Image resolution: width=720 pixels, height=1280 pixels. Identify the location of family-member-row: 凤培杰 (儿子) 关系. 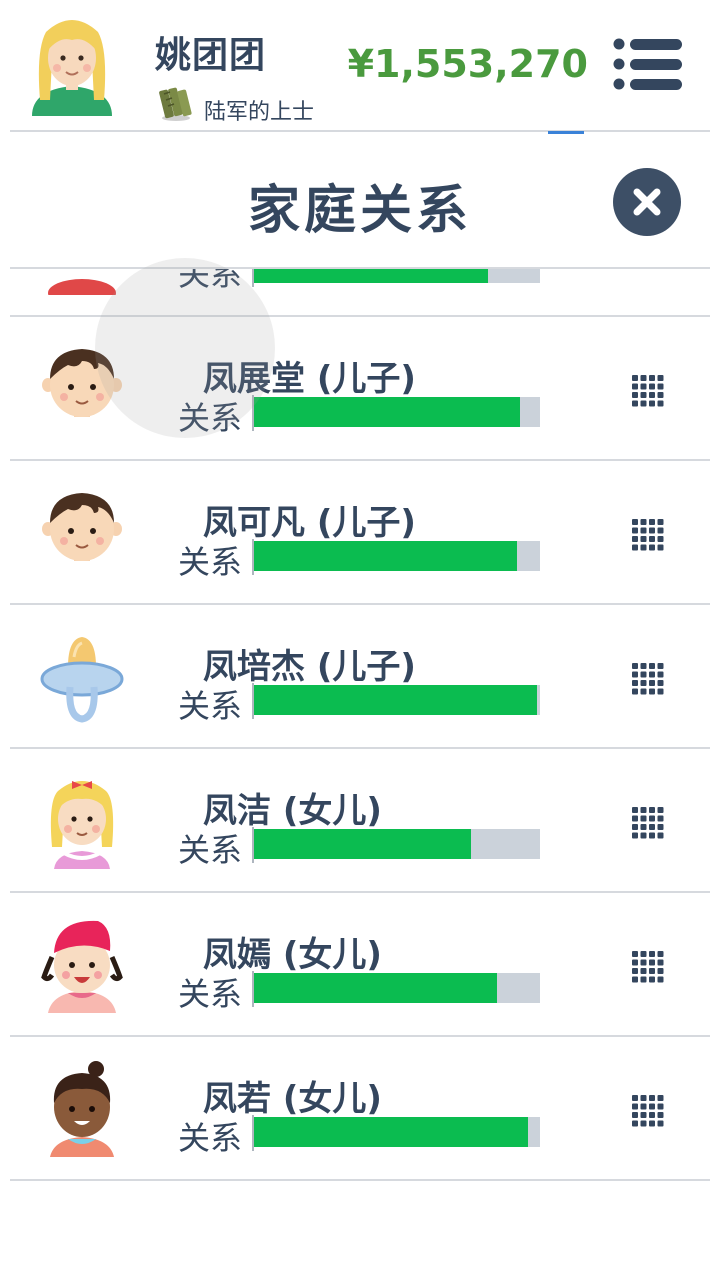
(360, 677).